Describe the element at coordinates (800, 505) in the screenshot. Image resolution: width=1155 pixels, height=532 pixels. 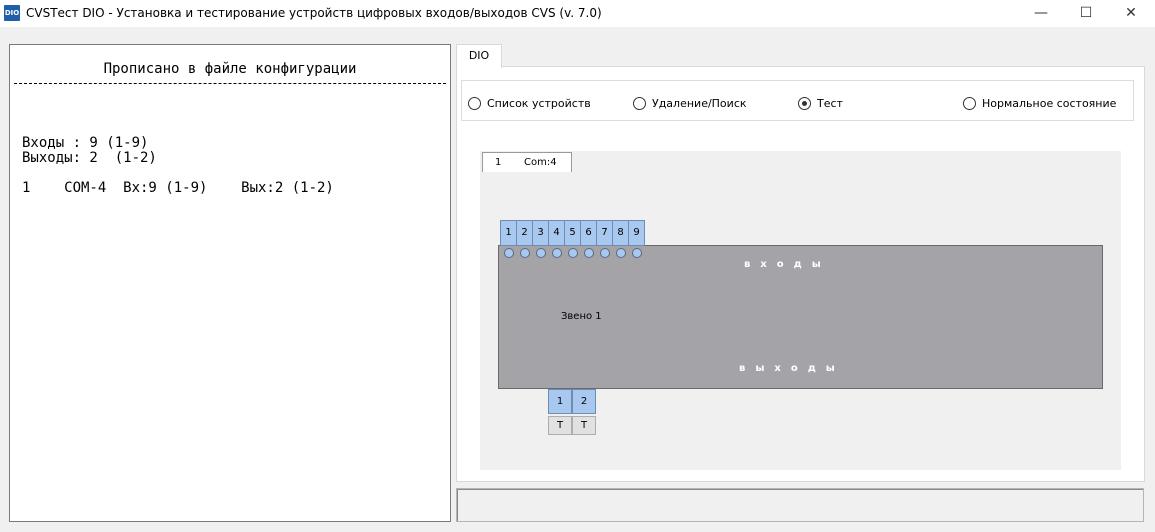
I see `status-bar` at that location.